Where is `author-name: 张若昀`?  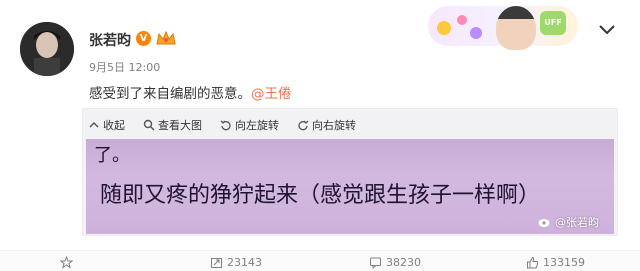 author-name: 张若昀 is located at coordinates (110, 40).